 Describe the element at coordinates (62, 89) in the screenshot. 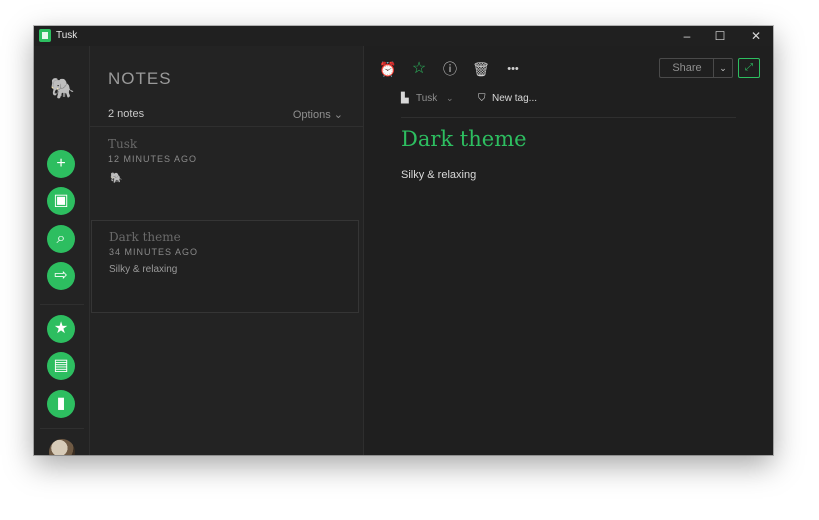

I see `elephant-icon: 🐘` at that location.